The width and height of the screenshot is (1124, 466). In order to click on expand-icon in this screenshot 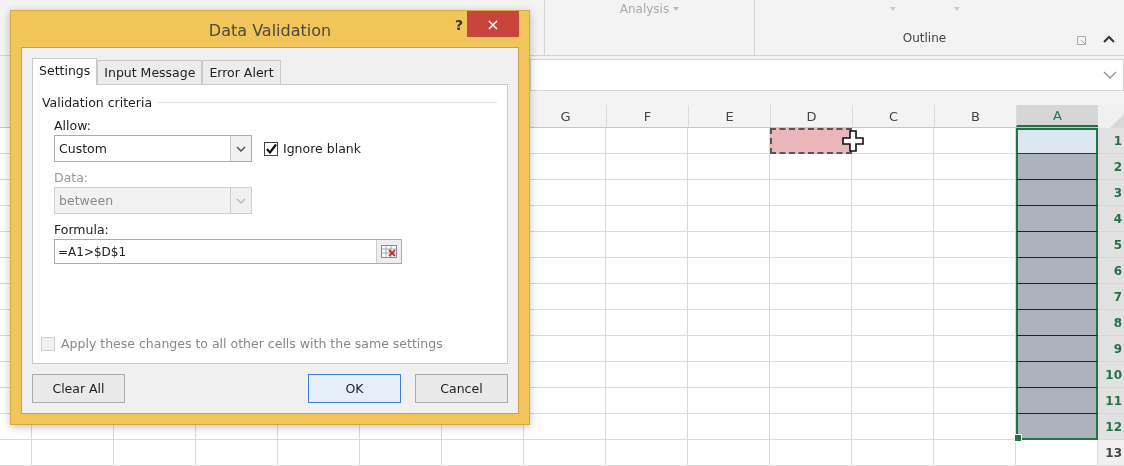, I will do `click(1110, 75)`.